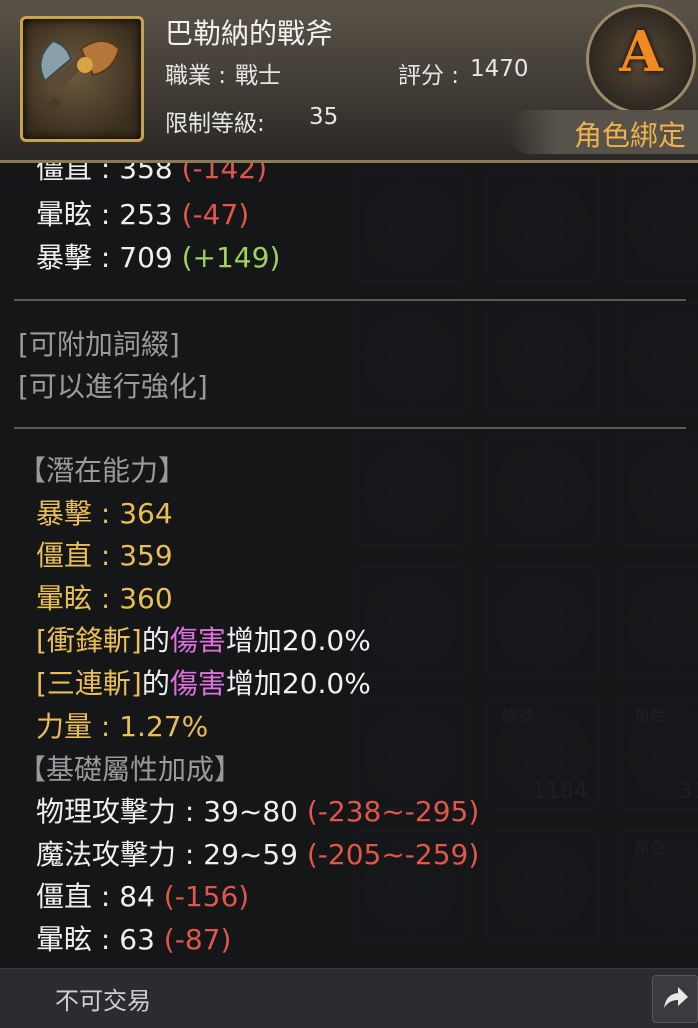 The image size is (698, 1028). Describe the element at coordinates (215, 214) in the screenshot. I see `stat-diff: (-47)` at that location.